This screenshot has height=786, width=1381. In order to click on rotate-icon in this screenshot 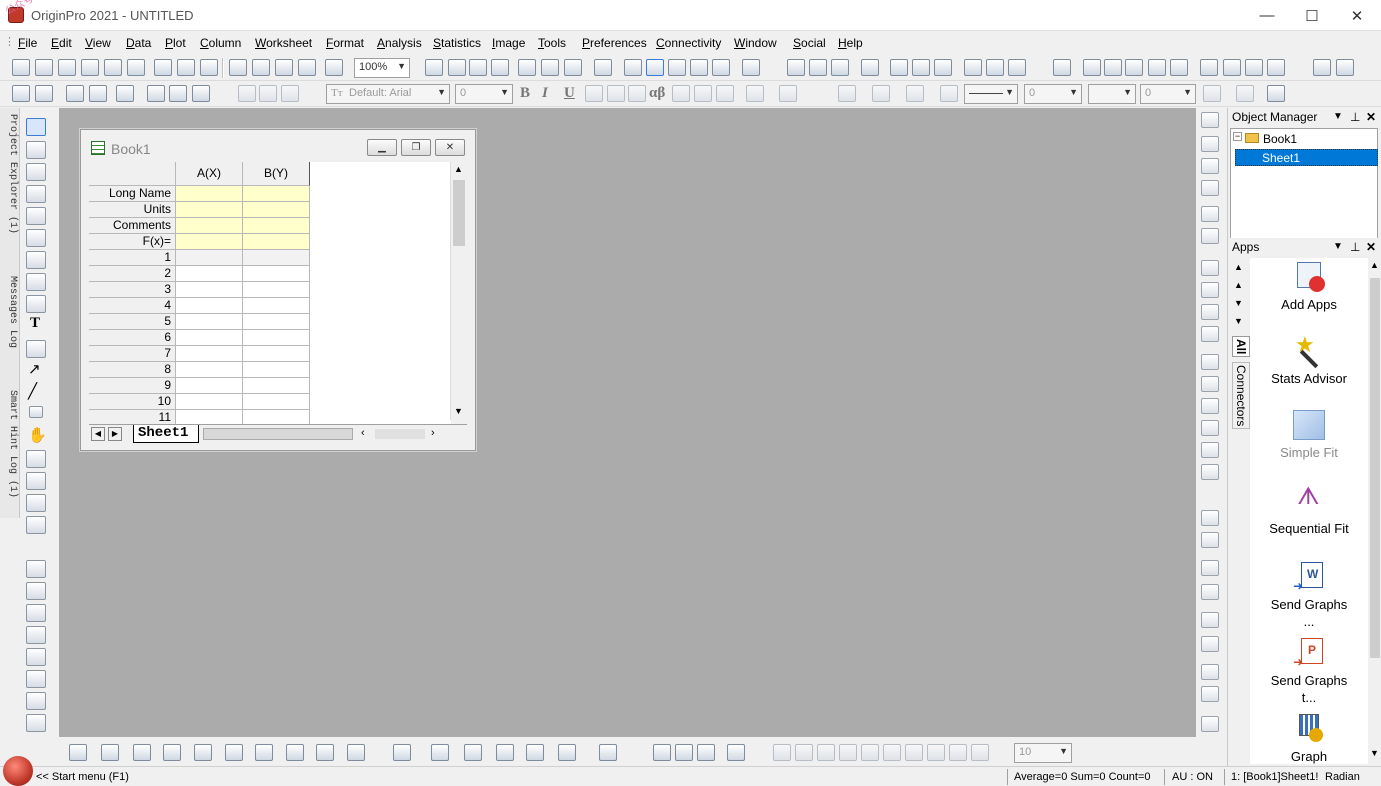, I will do `click(1210, 214)`.